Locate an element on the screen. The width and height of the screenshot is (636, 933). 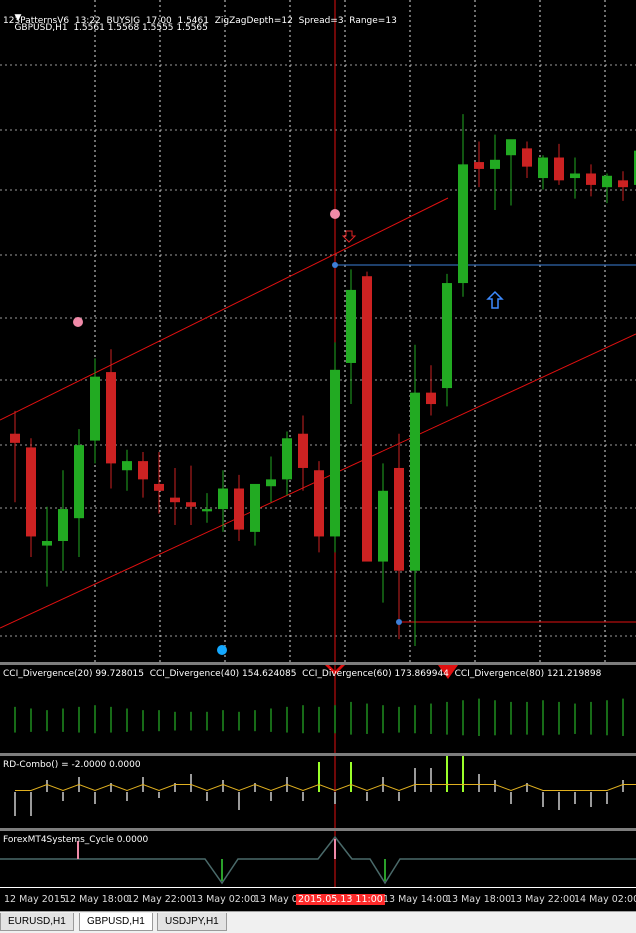
chart-tab-usdjpyh1: USDJPY,H1 is located at coordinates (192, 922).